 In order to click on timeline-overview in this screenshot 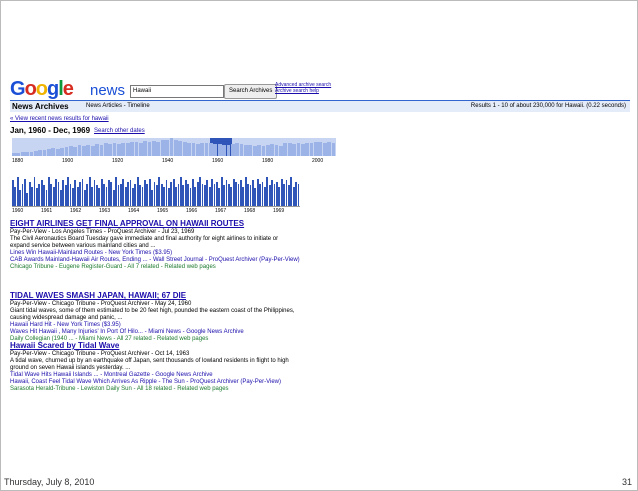, I will do `click(174, 147)`.